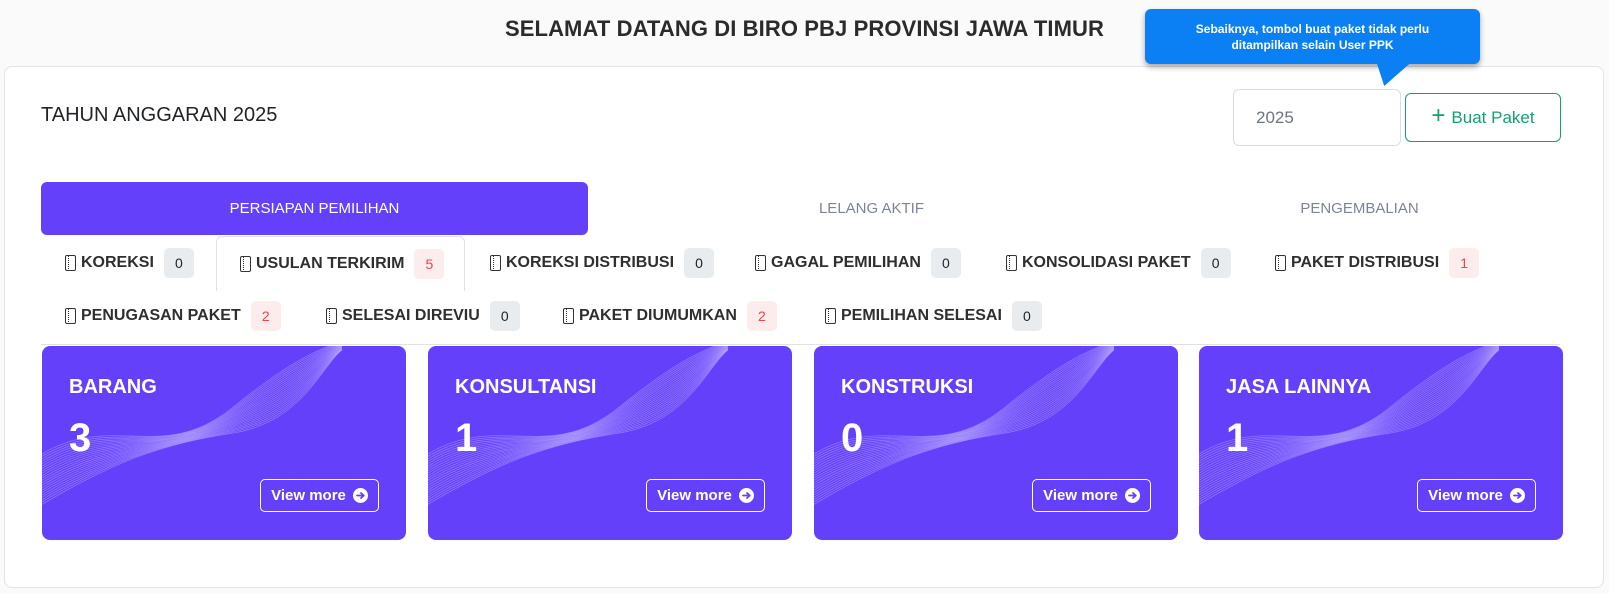 The height and width of the screenshot is (594, 1609). Describe the element at coordinates (224, 443) in the screenshot. I see `category-card-barang: BARANG 3 View more` at that location.